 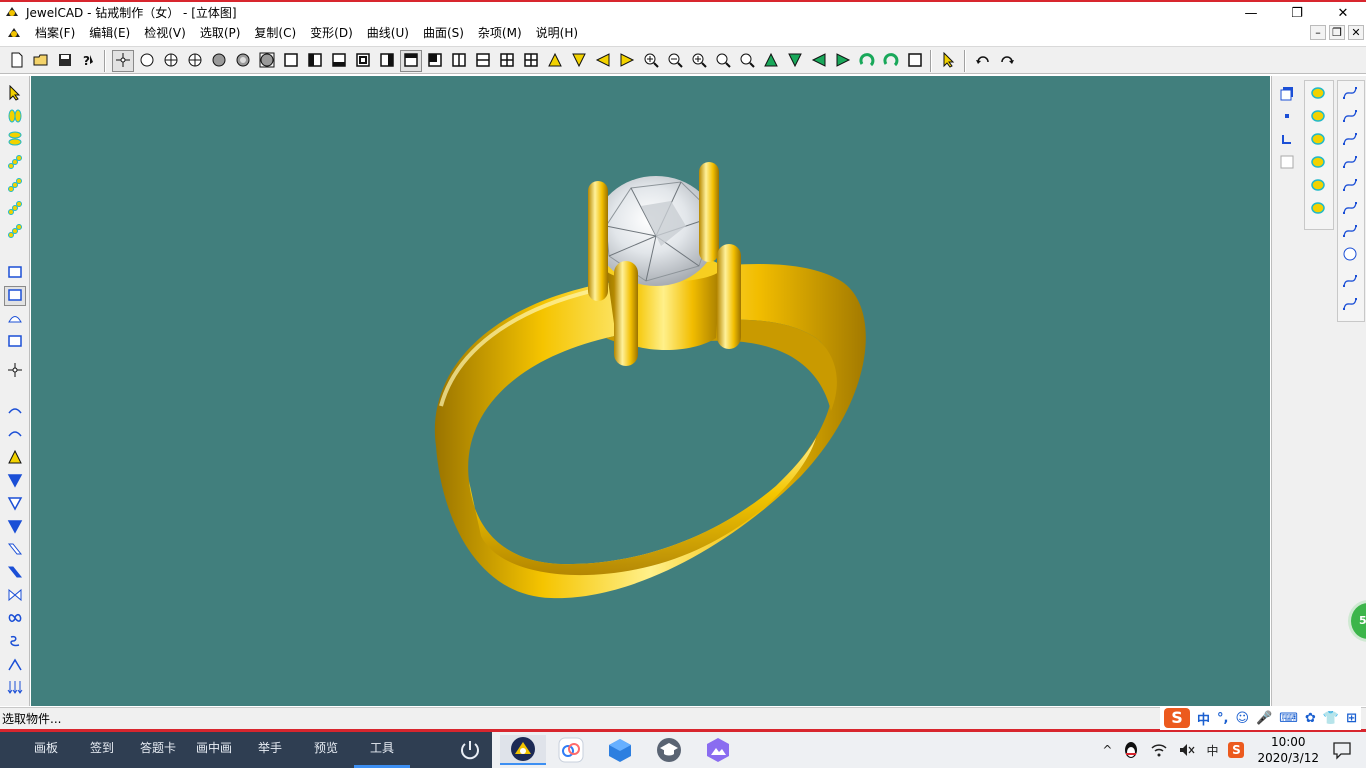 I want to click on mdi-minimize-button: –, so click(x=1318, y=32).